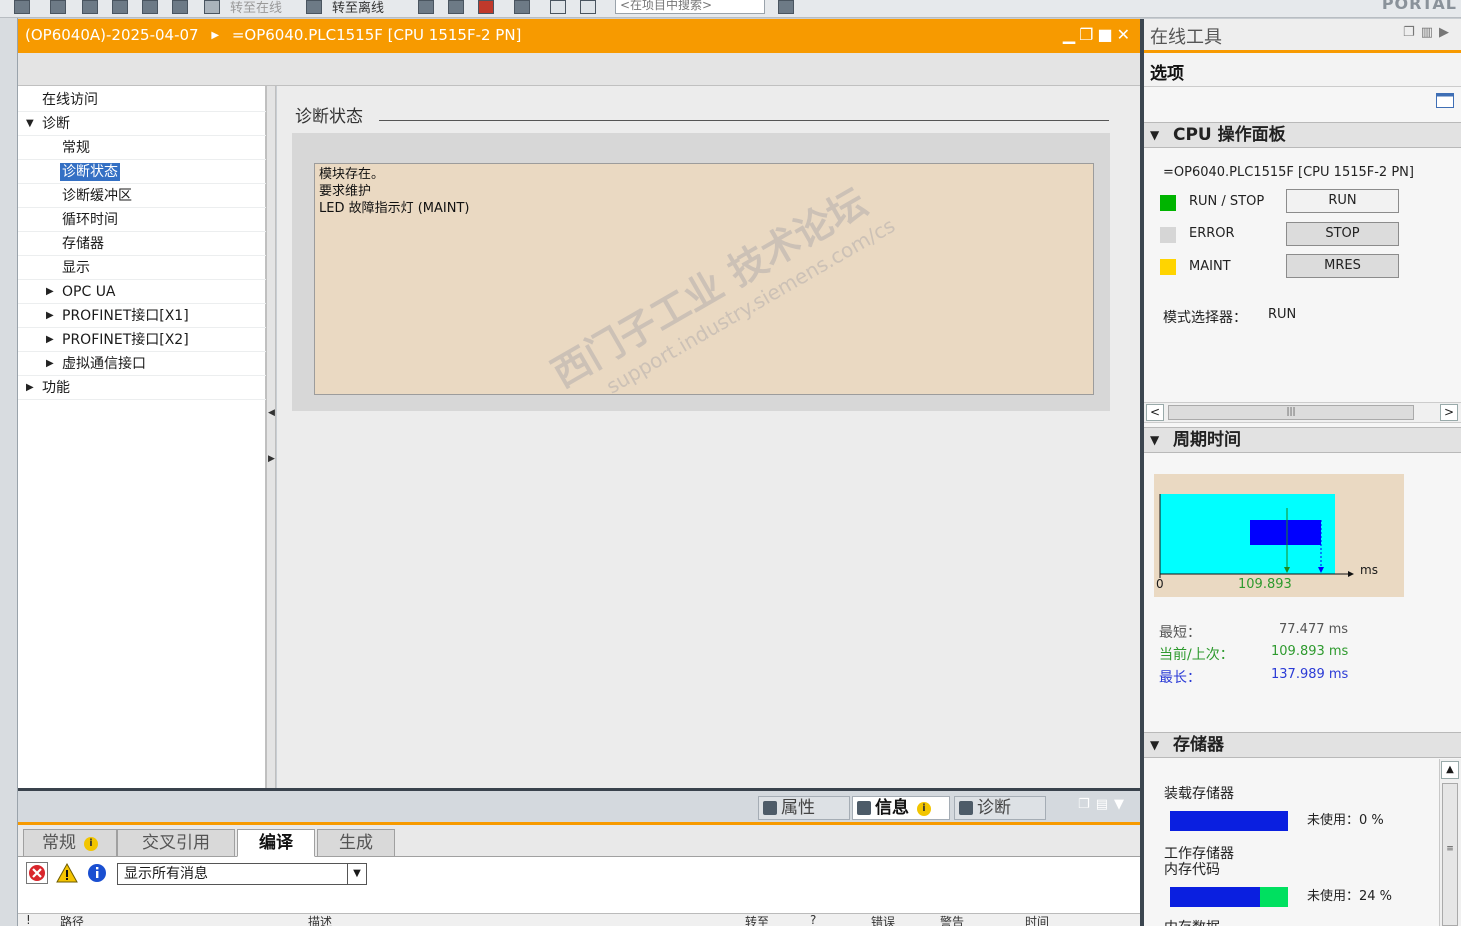 This screenshot has height=926, width=1461. I want to click on tree-item-diagnostic-buffer: 诊断缓冲区, so click(142, 196).